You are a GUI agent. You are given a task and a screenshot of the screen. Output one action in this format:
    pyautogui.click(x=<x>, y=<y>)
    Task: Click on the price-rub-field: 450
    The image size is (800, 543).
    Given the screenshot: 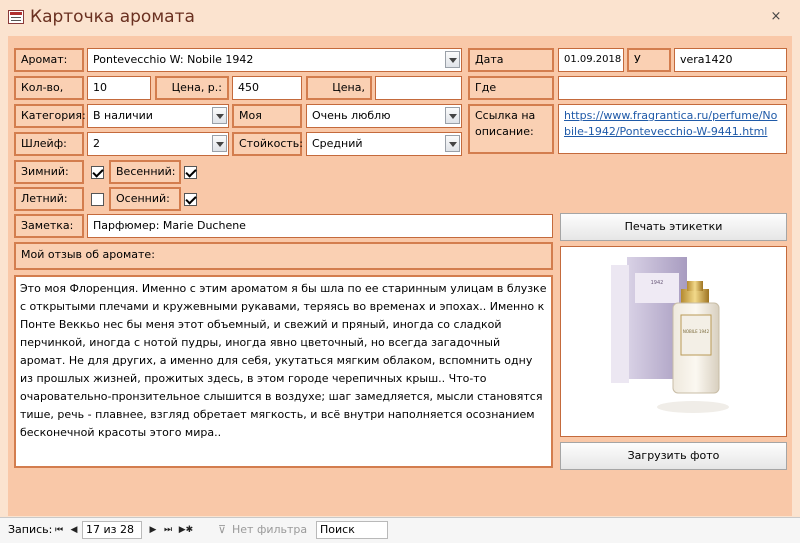 What is the action you would take?
    pyautogui.click(x=267, y=88)
    